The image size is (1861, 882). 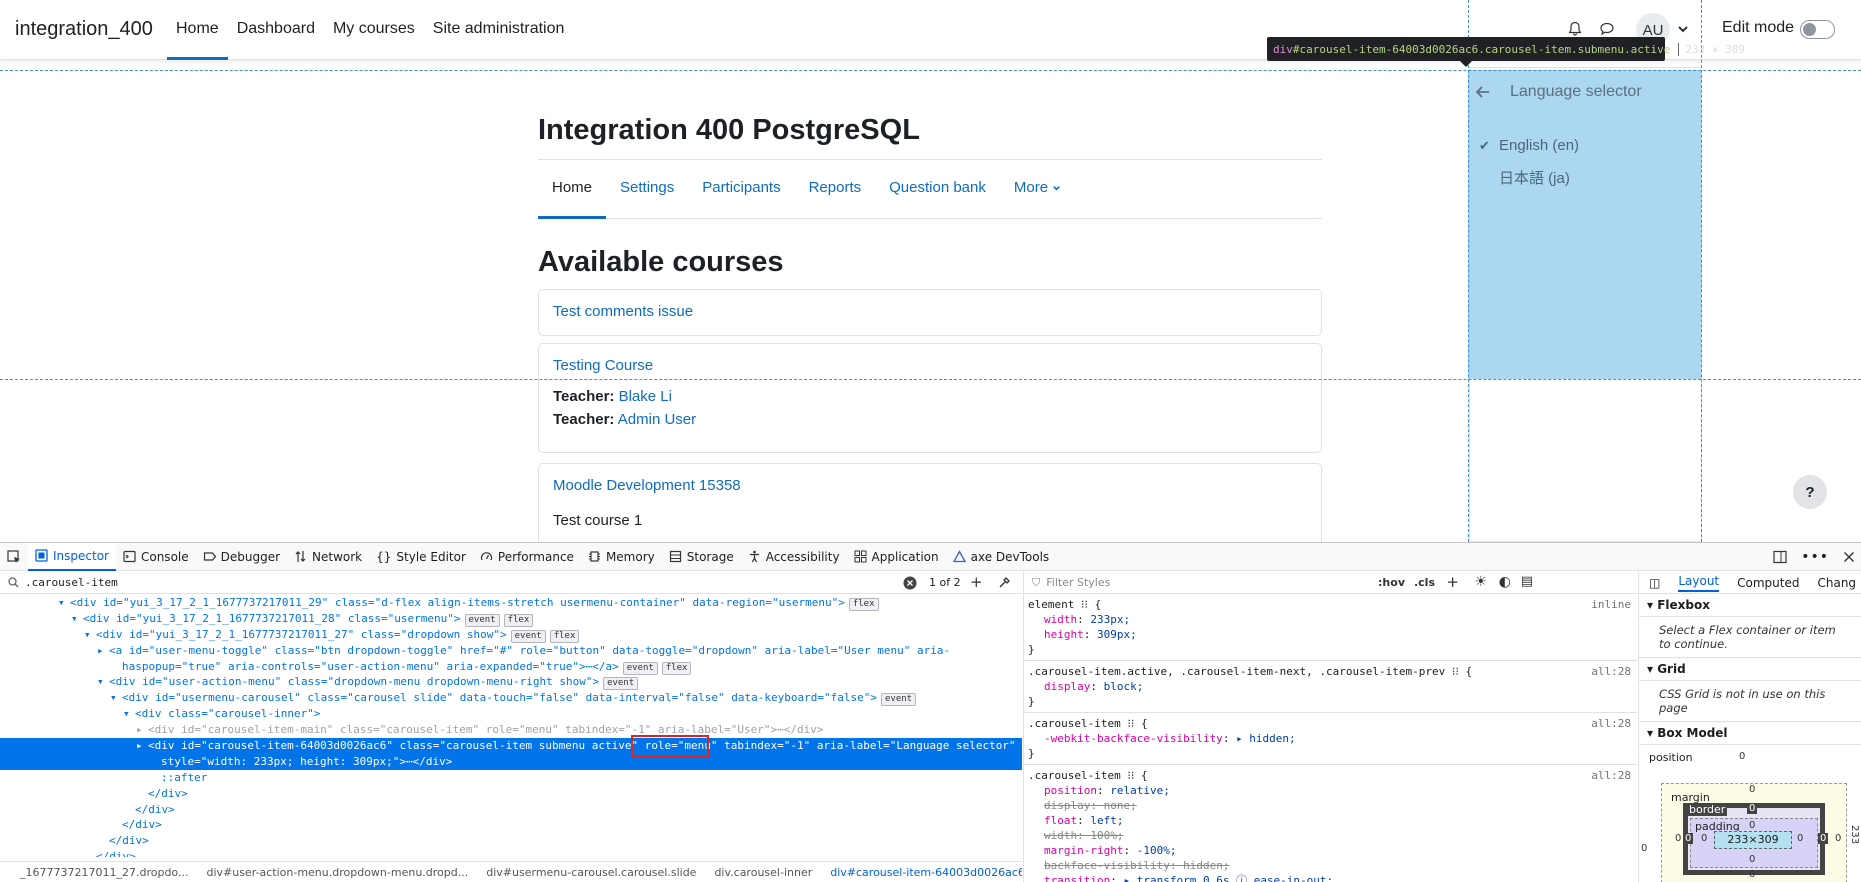 What do you see at coordinates (1505, 582) in the screenshot?
I see `dark-theme-icon: ◐` at bounding box center [1505, 582].